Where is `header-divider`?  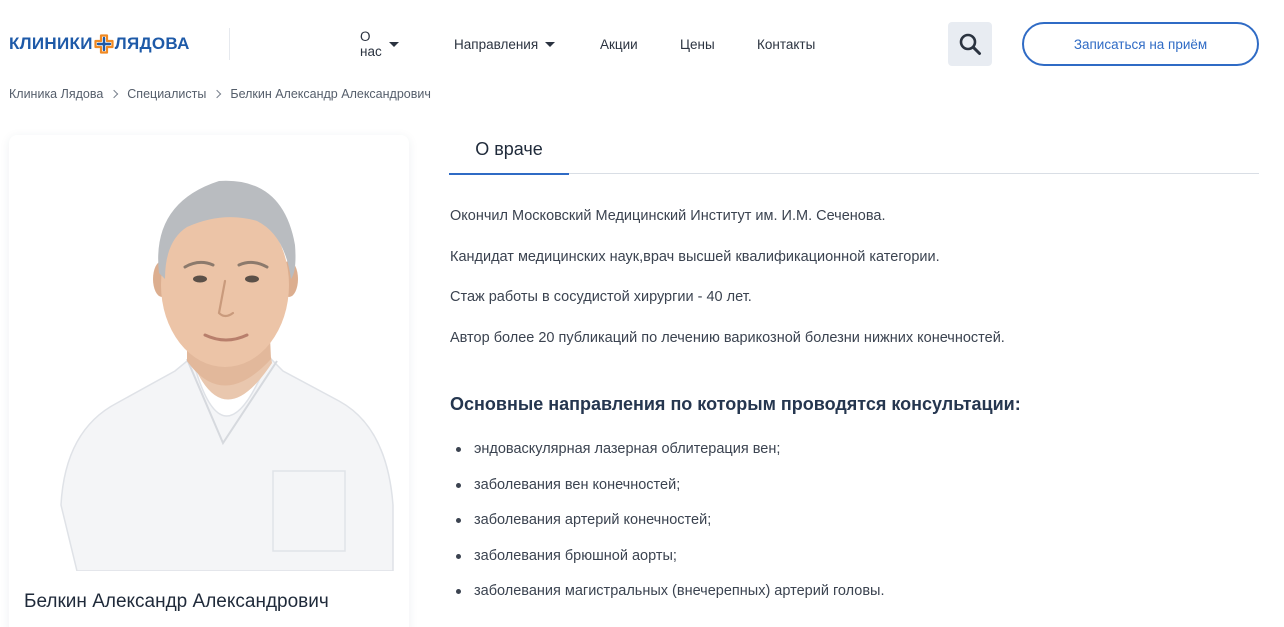
header-divider is located at coordinates (229, 44).